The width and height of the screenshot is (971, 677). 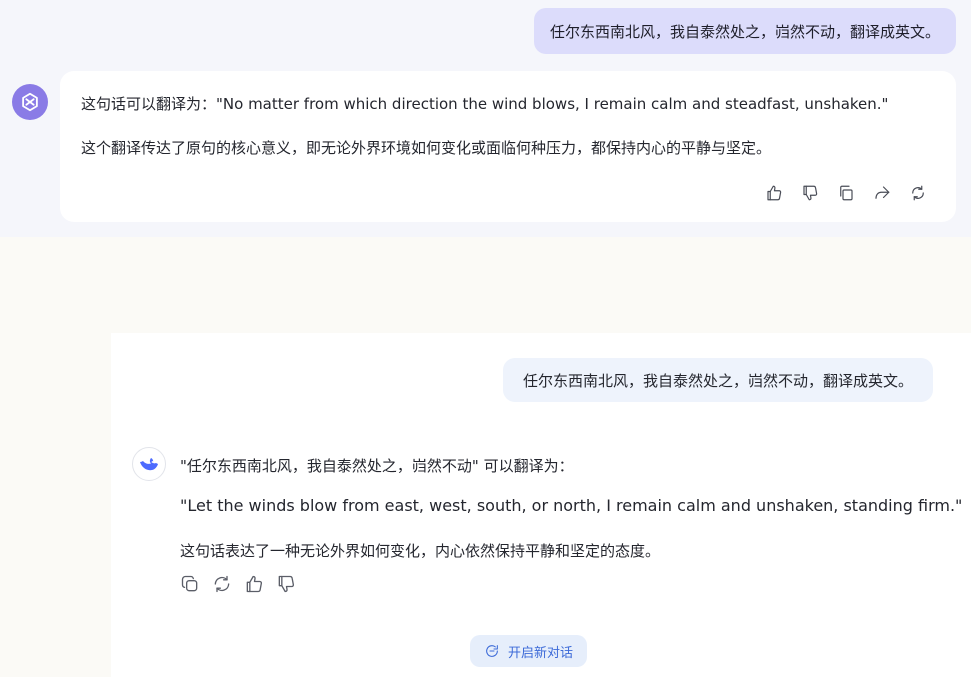 What do you see at coordinates (541, 653) in the screenshot?
I see `new-chat-label: 开启新对话` at bounding box center [541, 653].